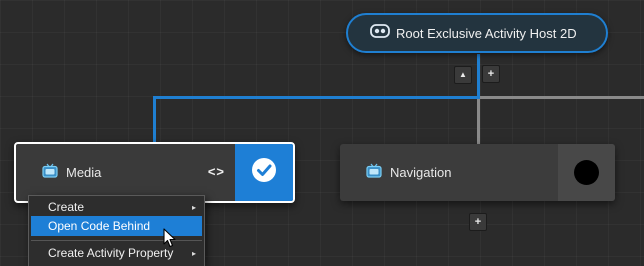 The width and height of the screenshot is (644, 266). I want to click on add-icon: +, so click(478, 221).